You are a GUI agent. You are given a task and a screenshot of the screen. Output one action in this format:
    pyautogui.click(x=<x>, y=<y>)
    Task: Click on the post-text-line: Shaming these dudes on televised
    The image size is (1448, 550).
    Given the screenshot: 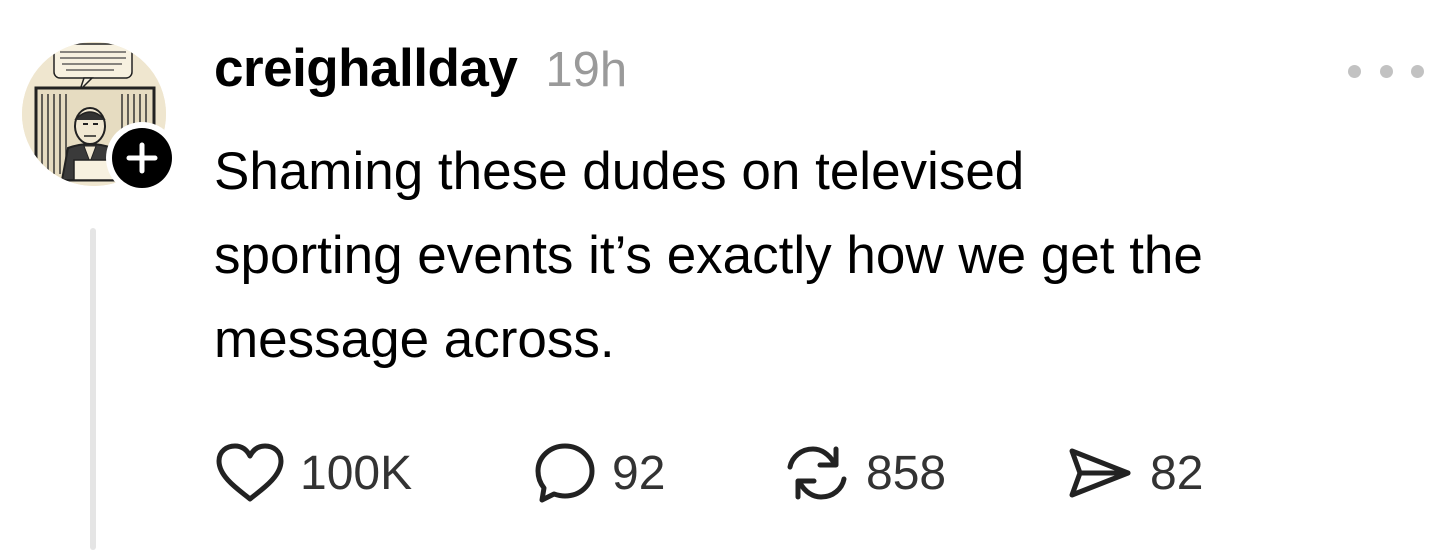 What is the action you would take?
    pyautogui.click(x=619, y=171)
    